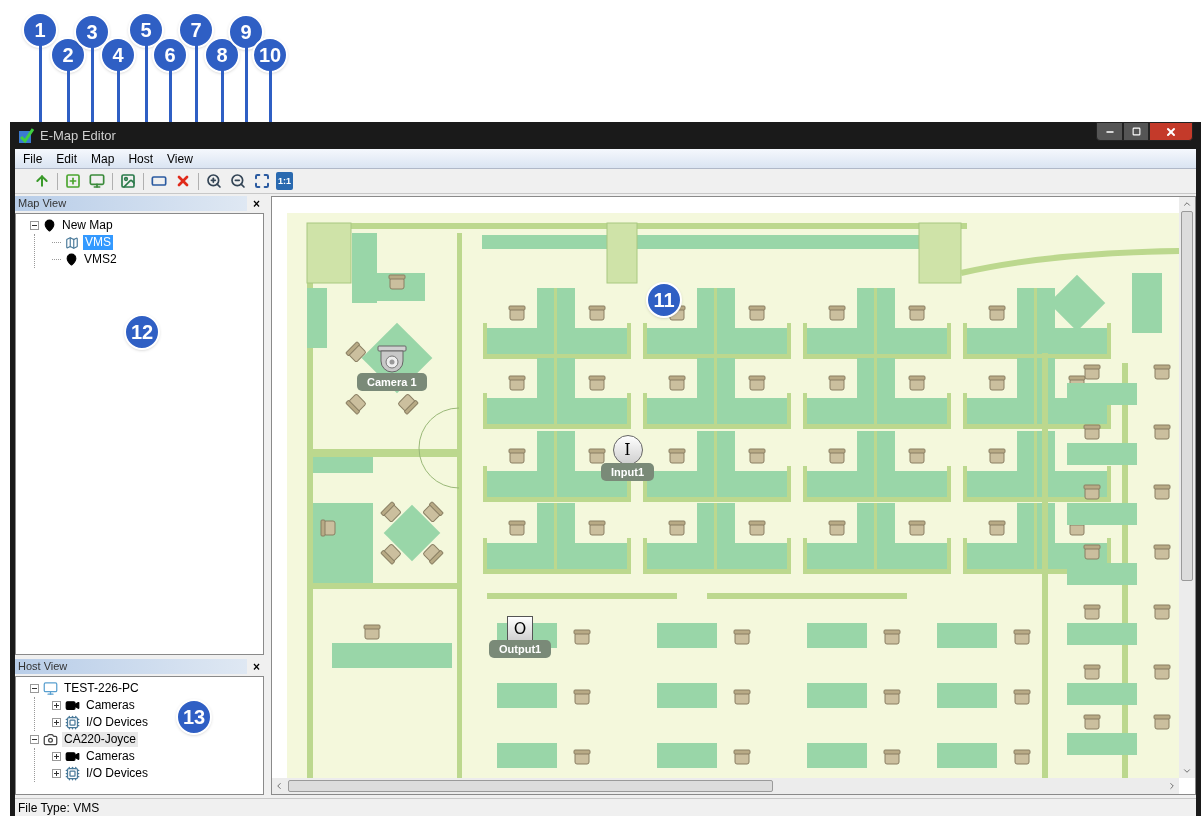 The height and width of the screenshot is (816, 1201). What do you see at coordinates (170, 55) in the screenshot?
I see `callout-badge: 6` at bounding box center [170, 55].